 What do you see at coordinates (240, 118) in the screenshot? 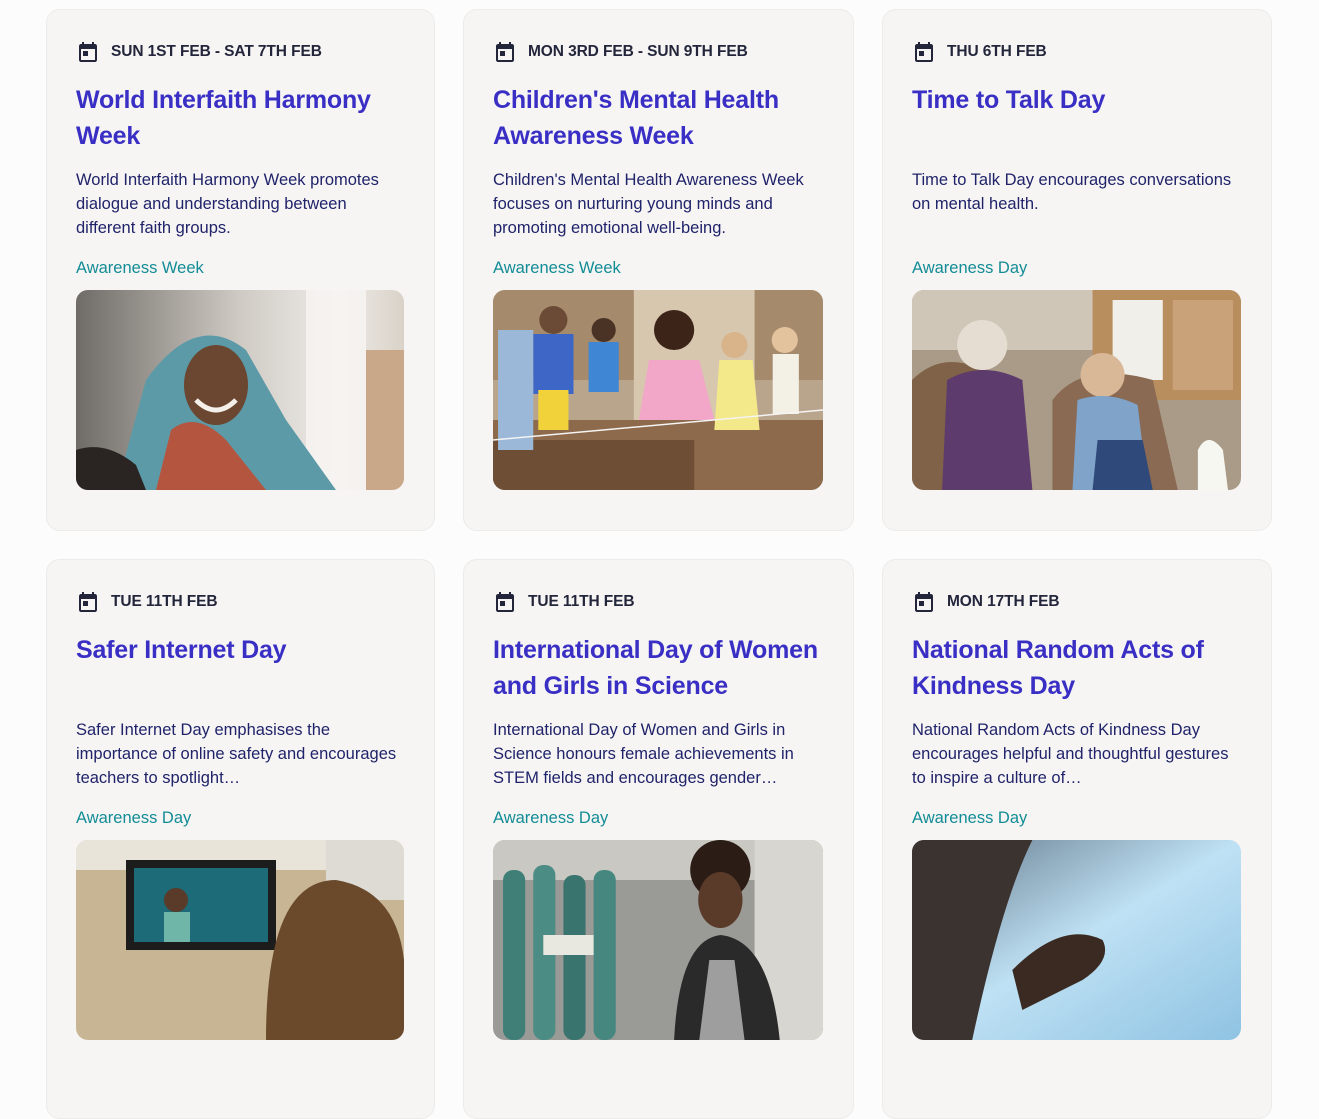
I see `event-title: World Interfaith Harmony Week` at bounding box center [240, 118].